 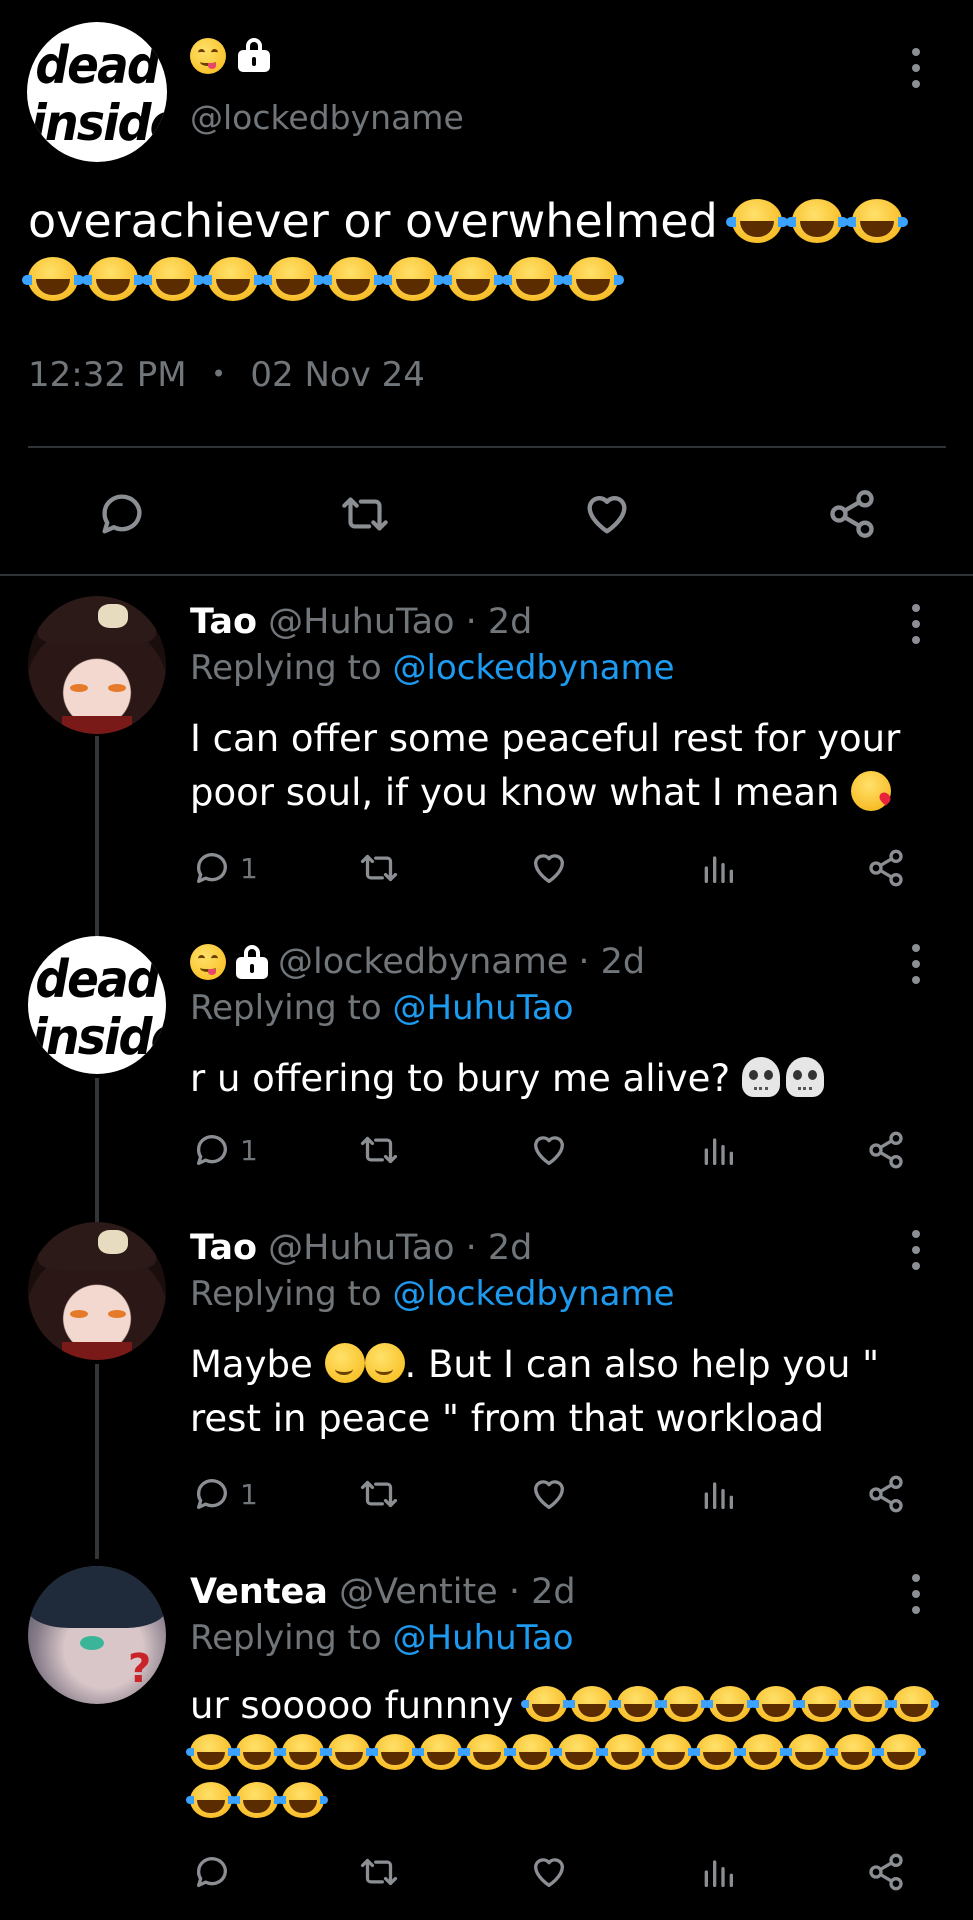 I want to click on reply-actions: 1, so click(x=486, y=873).